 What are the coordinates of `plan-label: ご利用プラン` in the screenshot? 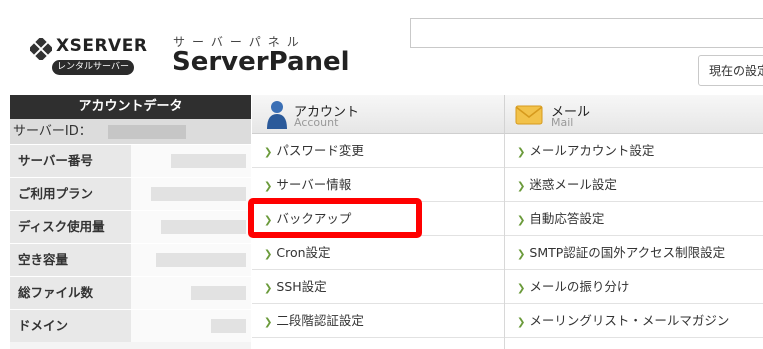 It's located at (70, 194).